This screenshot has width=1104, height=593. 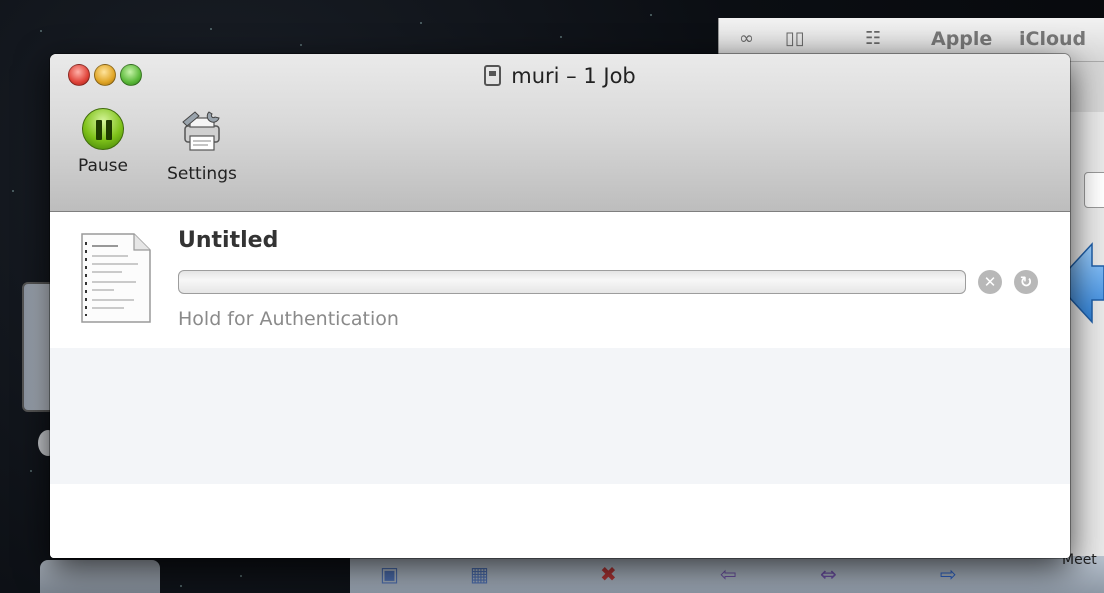 What do you see at coordinates (288, 319) in the screenshot?
I see `job-status: Hold for Authentication` at bounding box center [288, 319].